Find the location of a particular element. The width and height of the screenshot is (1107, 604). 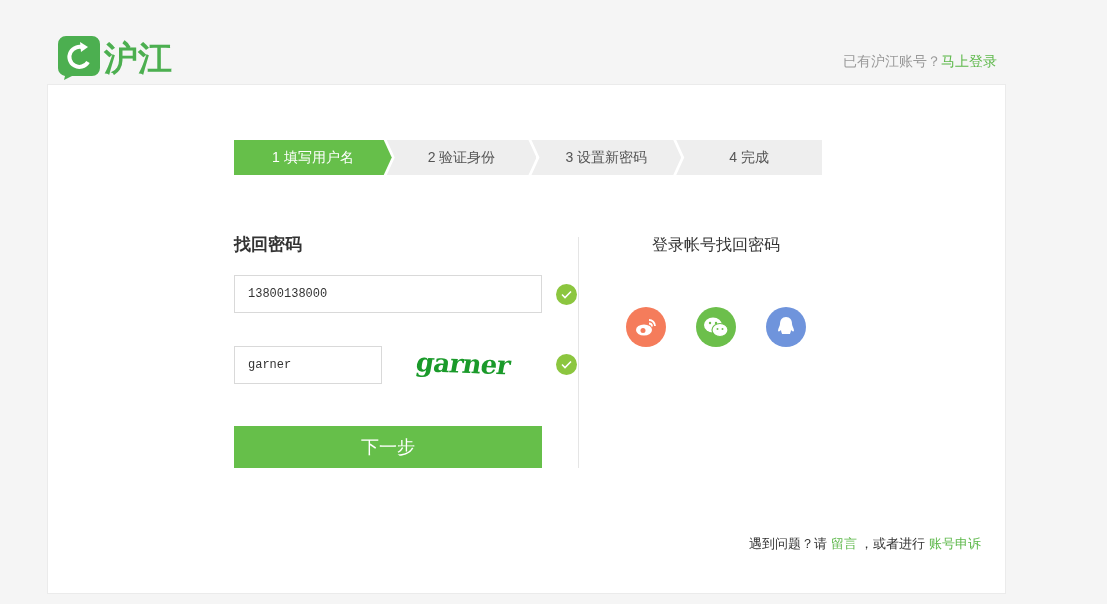

logo-icon is located at coordinates (79, 58).